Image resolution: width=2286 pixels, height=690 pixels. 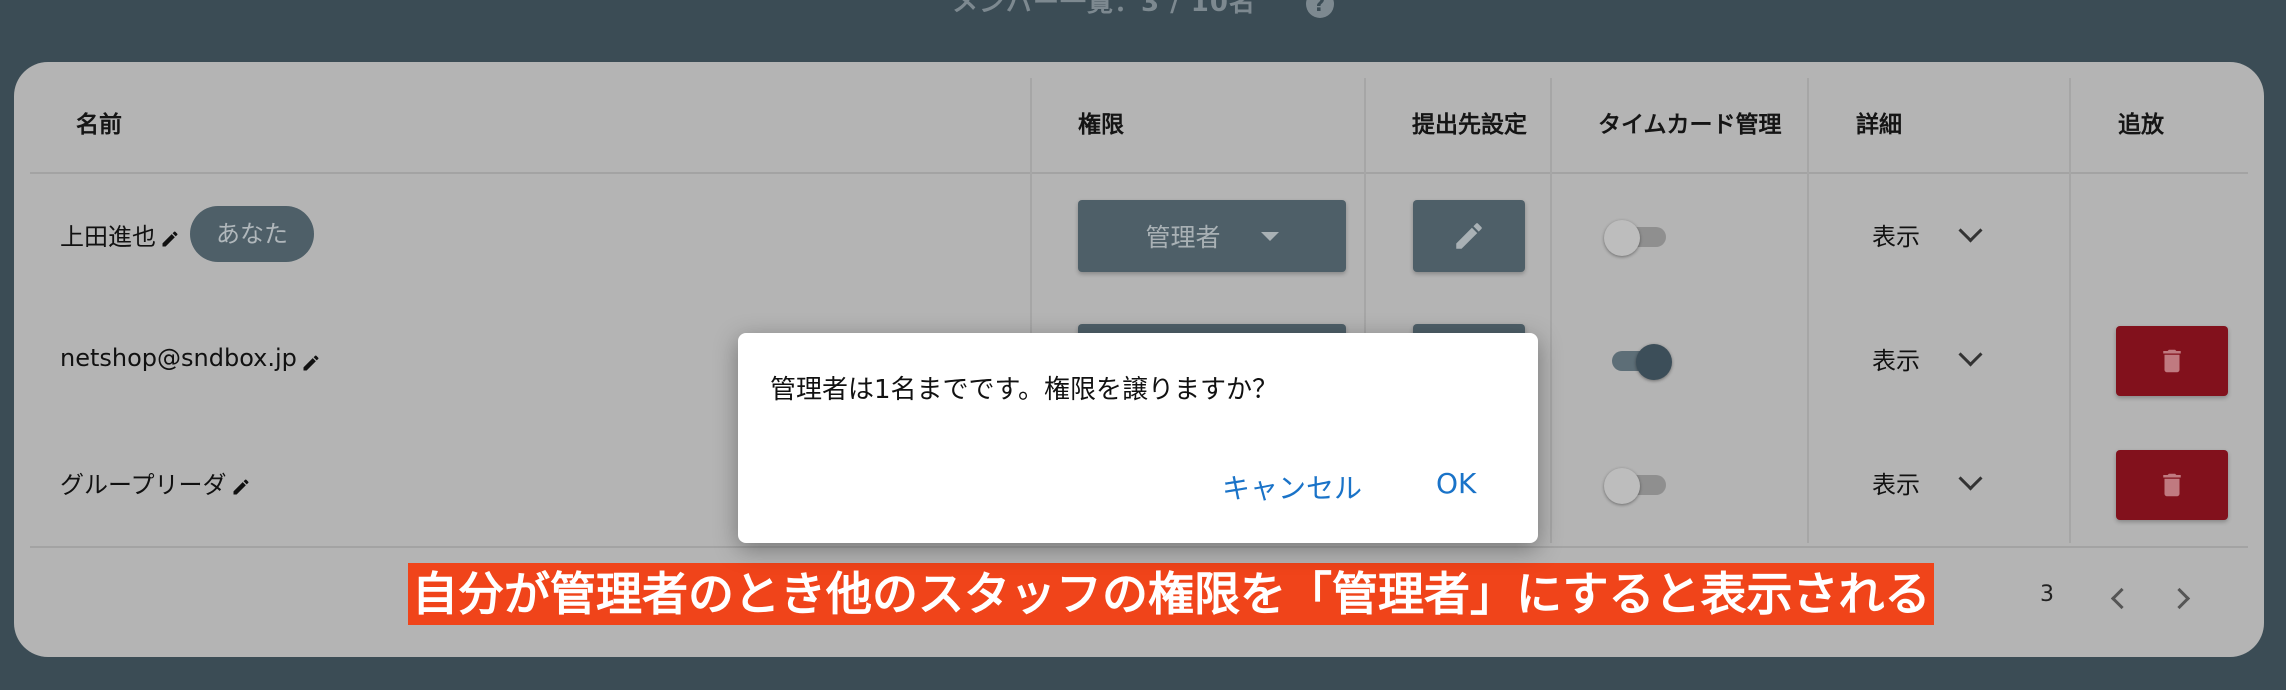 I want to click on table-footer-divider, so click(x=1139, y=547).